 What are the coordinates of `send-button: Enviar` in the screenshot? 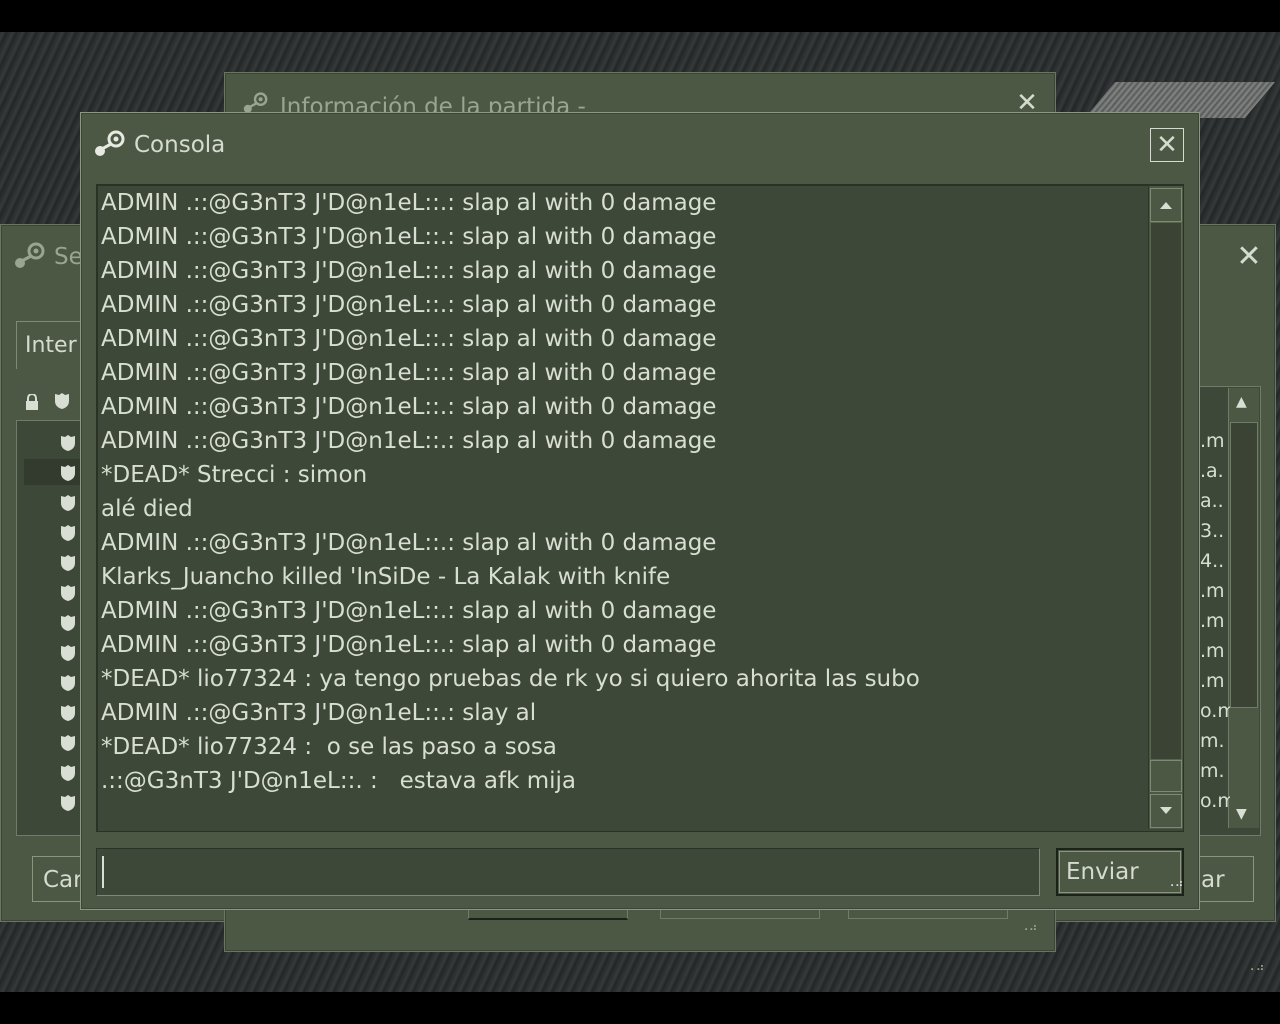 It's located at (1120, 872).